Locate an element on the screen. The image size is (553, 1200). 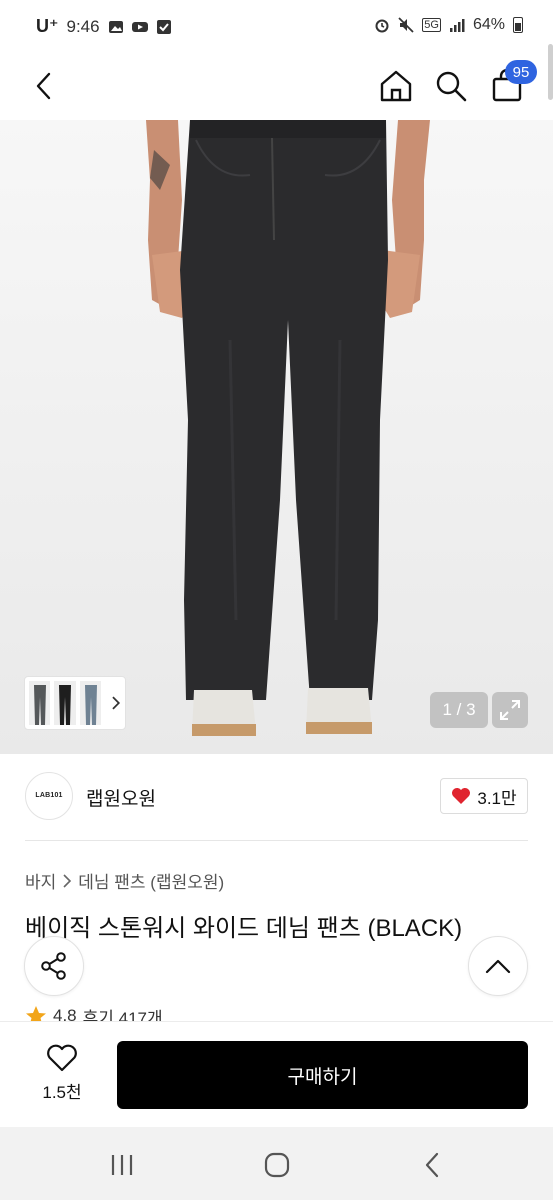
system-nav-bar is located at coordinates (276, 1163).